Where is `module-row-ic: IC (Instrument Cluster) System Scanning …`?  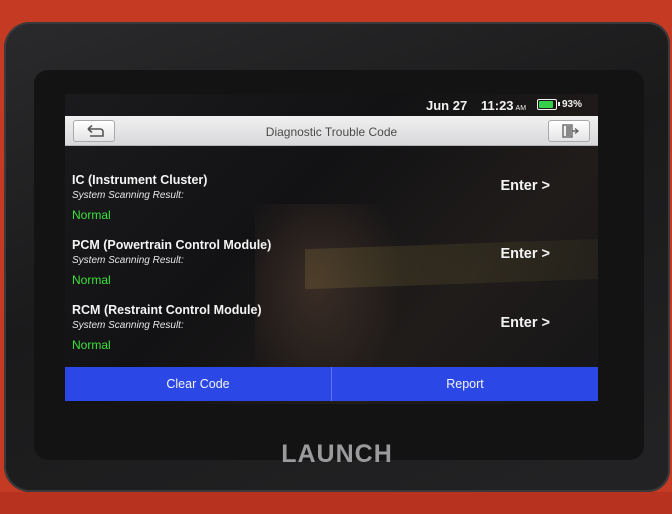 module-row-ic: IC (Instrument Cluster) System Scanning … is located at coordinates (331, 205).